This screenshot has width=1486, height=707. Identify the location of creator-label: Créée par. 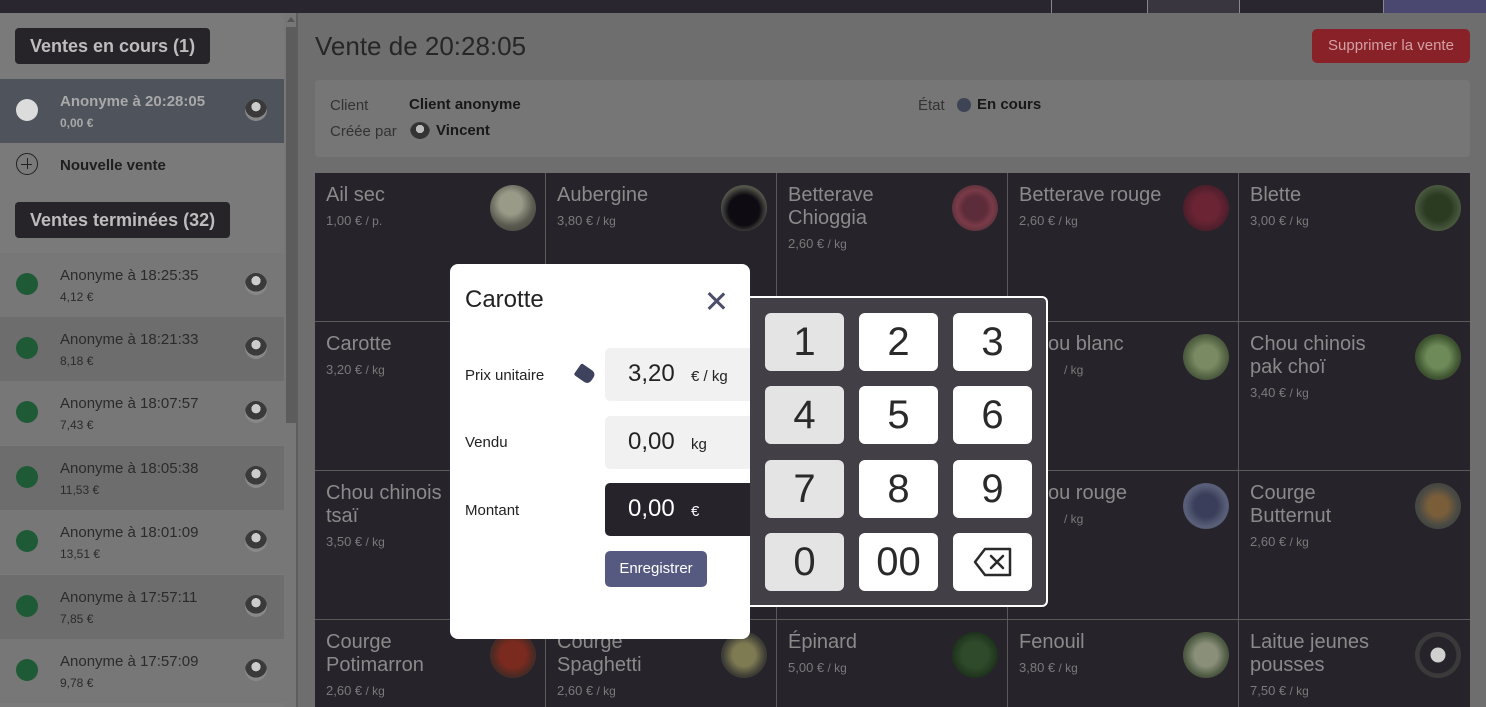
(363, 131).